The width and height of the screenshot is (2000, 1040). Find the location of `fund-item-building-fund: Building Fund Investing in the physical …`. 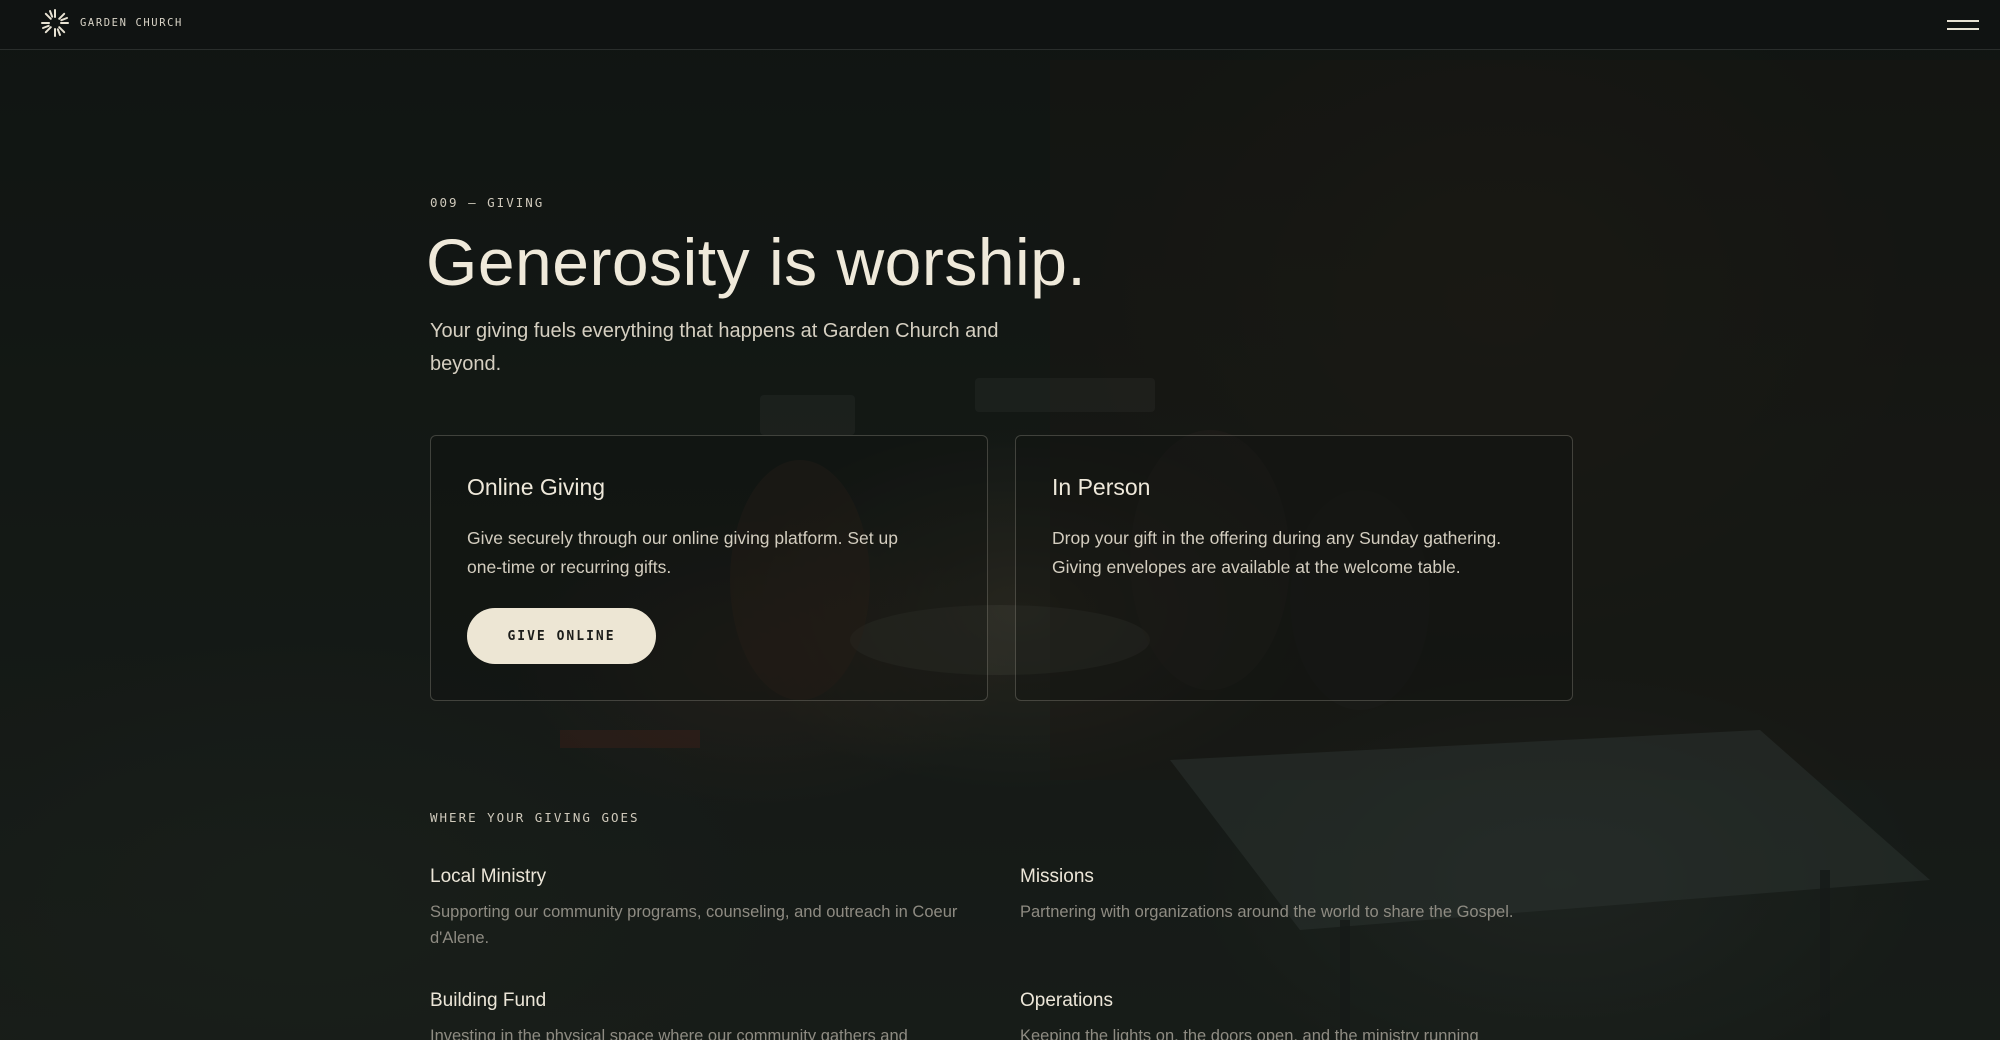

fund-item-building-fund: Building Fund Investing in the physical … is located at coordinates (710, 1015).